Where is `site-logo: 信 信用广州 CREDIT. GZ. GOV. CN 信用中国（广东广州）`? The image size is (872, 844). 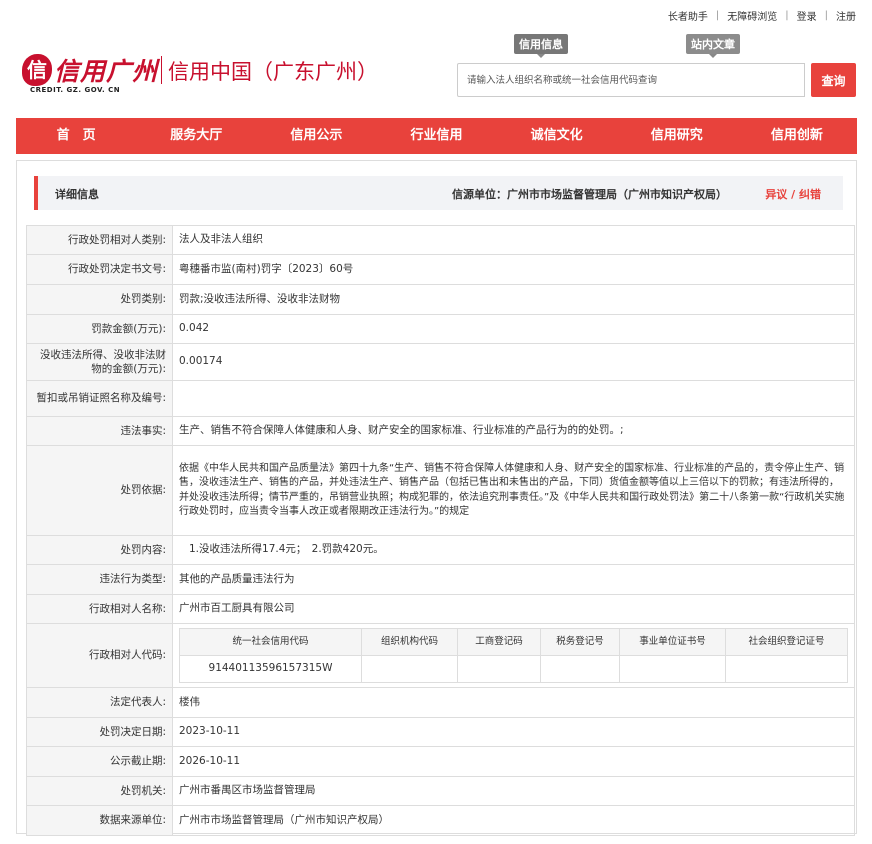 site-logo: 信 信用广州 CREDIT. GZ. GOV. CN 信用中国（广东广州） is located at coordinates (198, 75).